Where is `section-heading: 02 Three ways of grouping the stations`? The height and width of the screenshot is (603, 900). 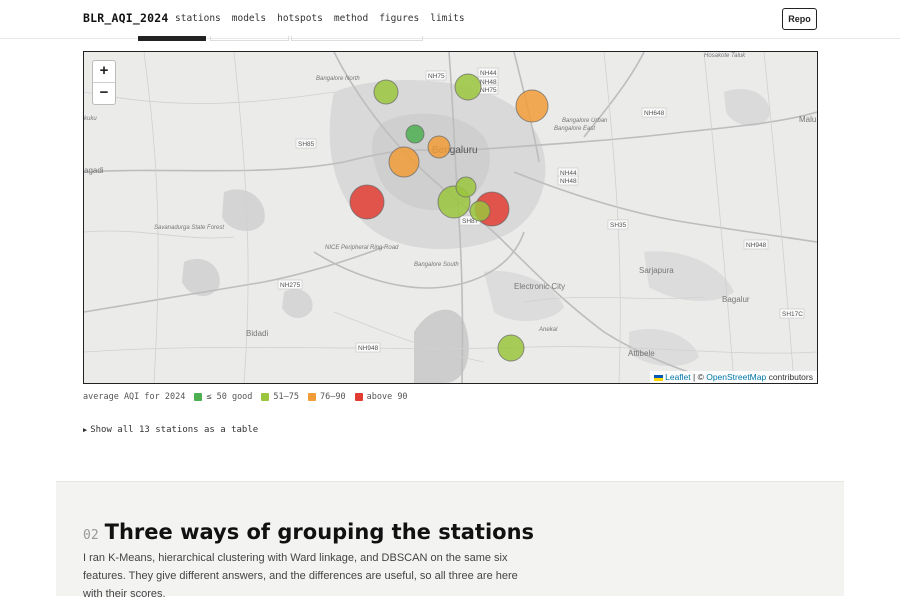 section-heading: 02 Three ways of grouping the stations is located at coordinates (308, 532).